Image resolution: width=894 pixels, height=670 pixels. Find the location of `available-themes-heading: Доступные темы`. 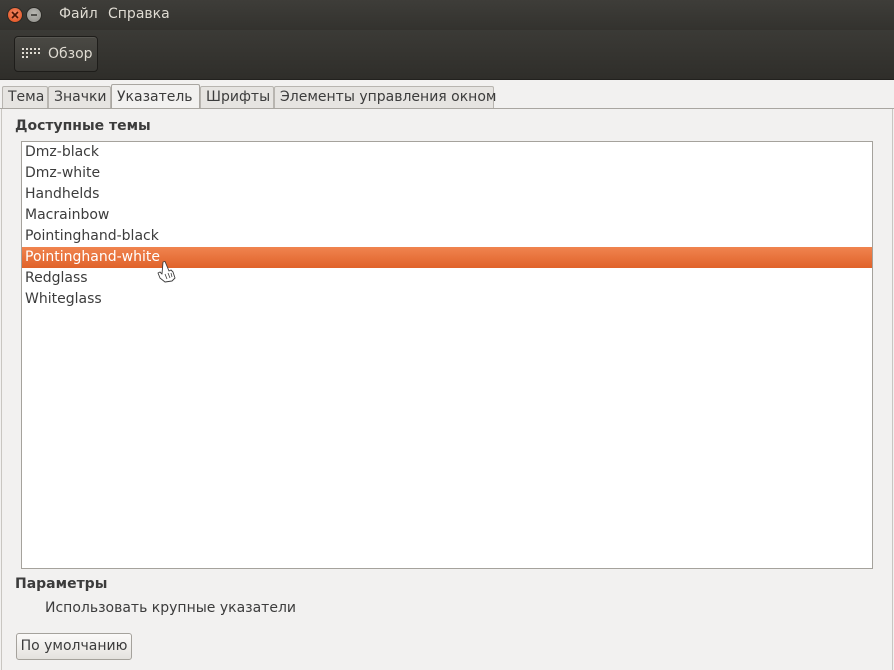

available-themes-heading: Доступные темы is located at coordinates (83, 126).